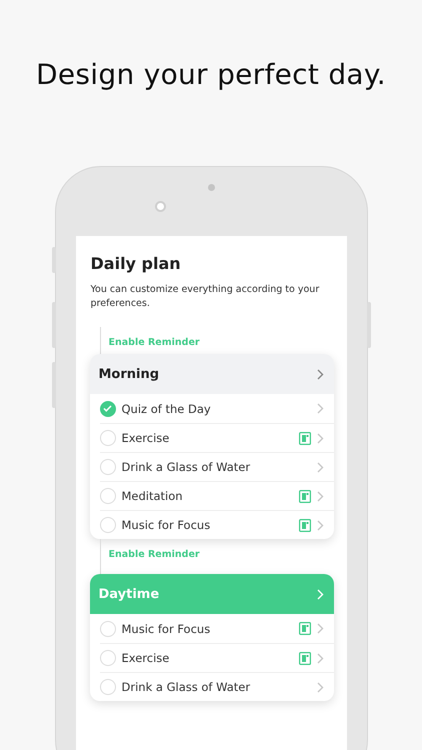 The height and width of the screenshot is (750, 422). What do you see at coordinates (210, 496) in the screenshot?
I see `task-label: Meditation` at bounding box center [210, 496].